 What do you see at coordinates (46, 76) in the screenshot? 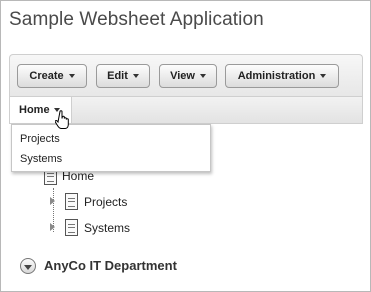
I see `create-button-label: Create` at bounding box center [46, 76].